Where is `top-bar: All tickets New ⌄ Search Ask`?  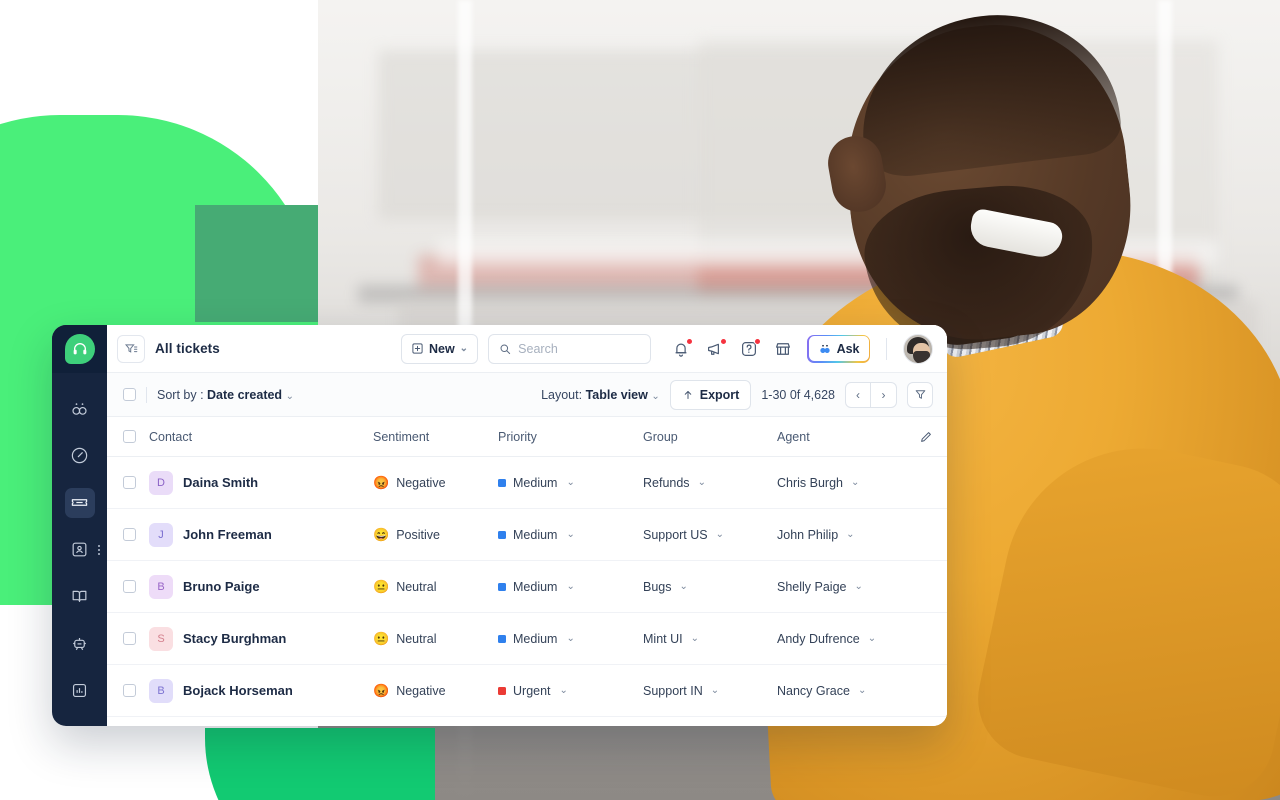
top-bar: All tickets New ⌄ Search Ask is located at coordinates (527, 349).